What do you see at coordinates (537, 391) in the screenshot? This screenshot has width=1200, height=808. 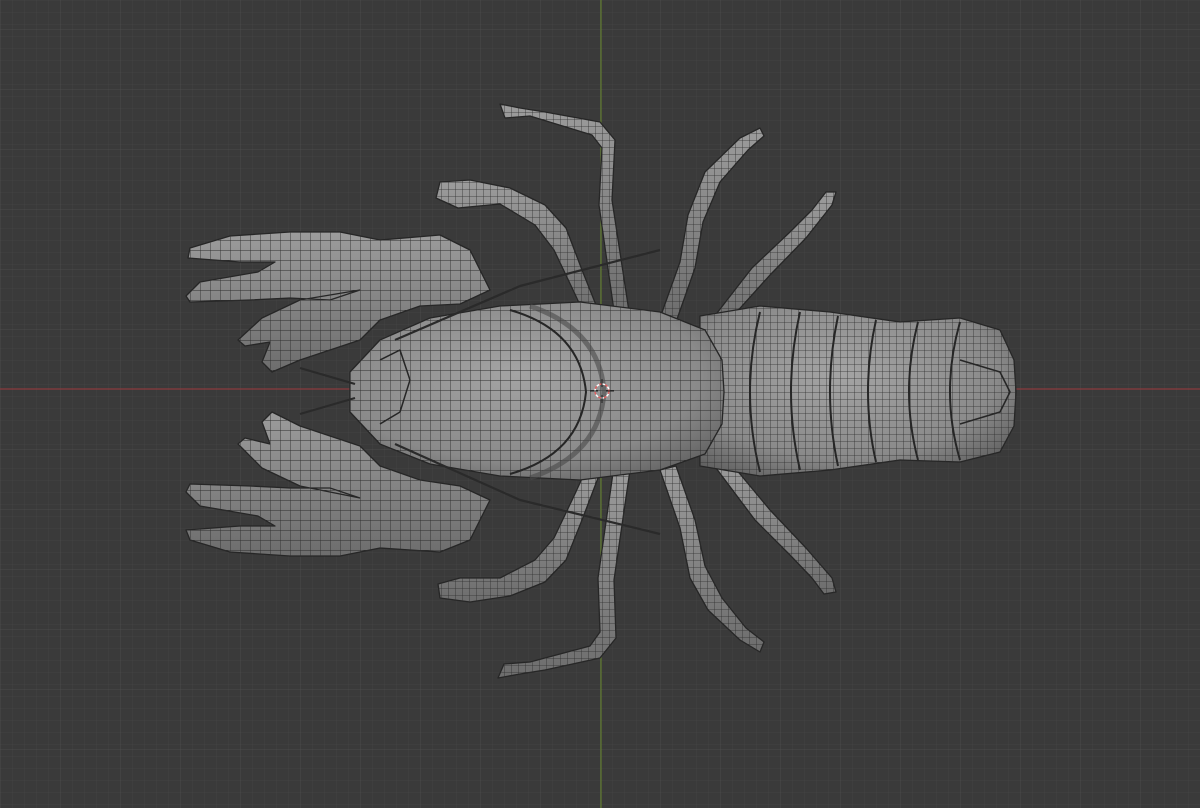 I see `carapace` at bounding box center [537, 391].